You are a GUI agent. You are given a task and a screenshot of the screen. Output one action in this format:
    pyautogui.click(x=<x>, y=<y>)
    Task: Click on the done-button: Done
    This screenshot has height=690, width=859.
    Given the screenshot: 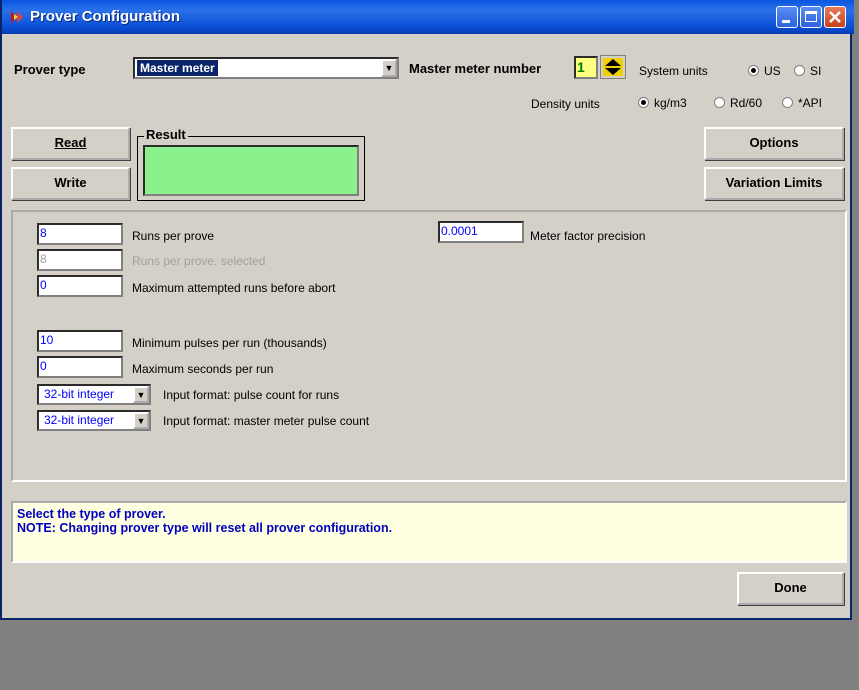 What is the action you would take?
    pyautogui.click(x=790, y=588)
    